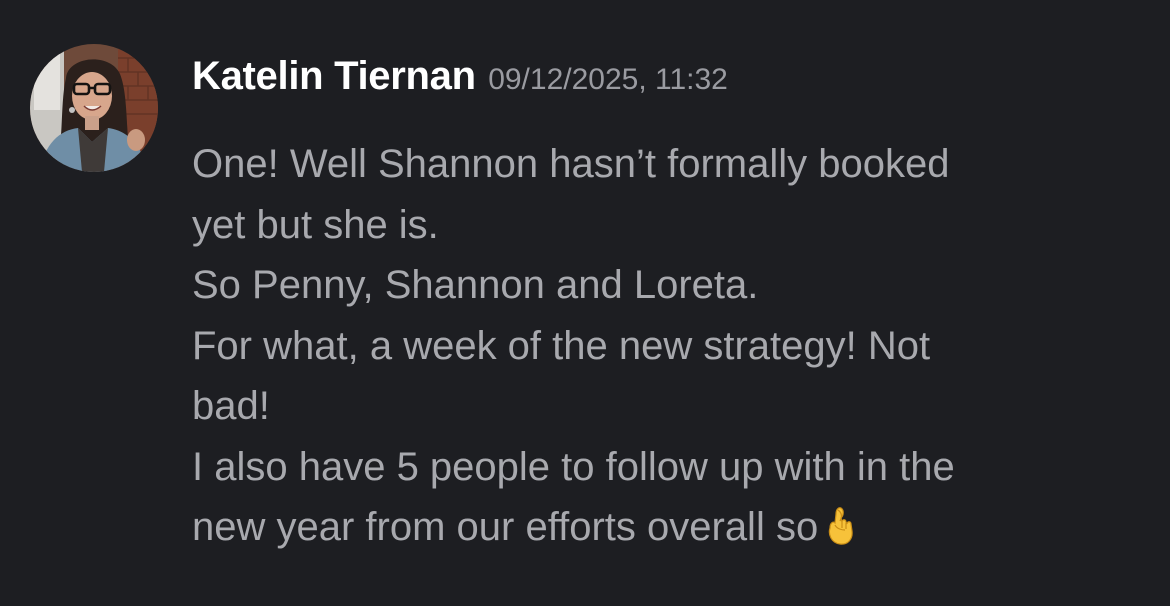  What do you see at coordinates (475, 285) in the screenshot?
I see `message-line: So Penny, Shannon and Loreta.` at bounding box center [475, 285].